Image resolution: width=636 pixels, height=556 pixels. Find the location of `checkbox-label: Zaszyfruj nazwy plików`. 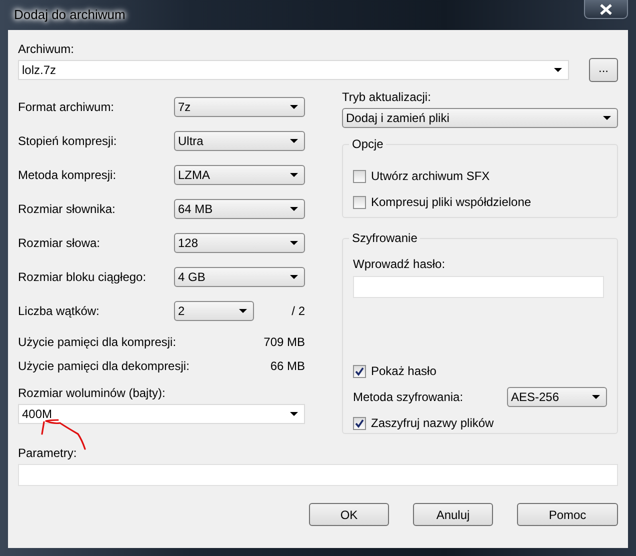

checkbox-label: Zaszyfruj nazwy plików is located at coordinates (432, 423).